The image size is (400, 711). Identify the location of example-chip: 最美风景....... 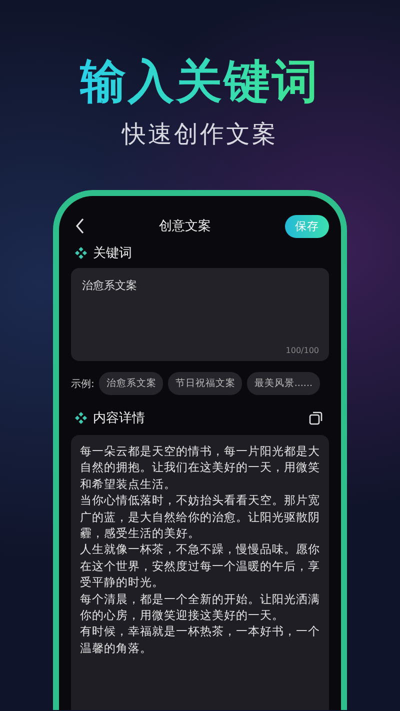
(283, 383).